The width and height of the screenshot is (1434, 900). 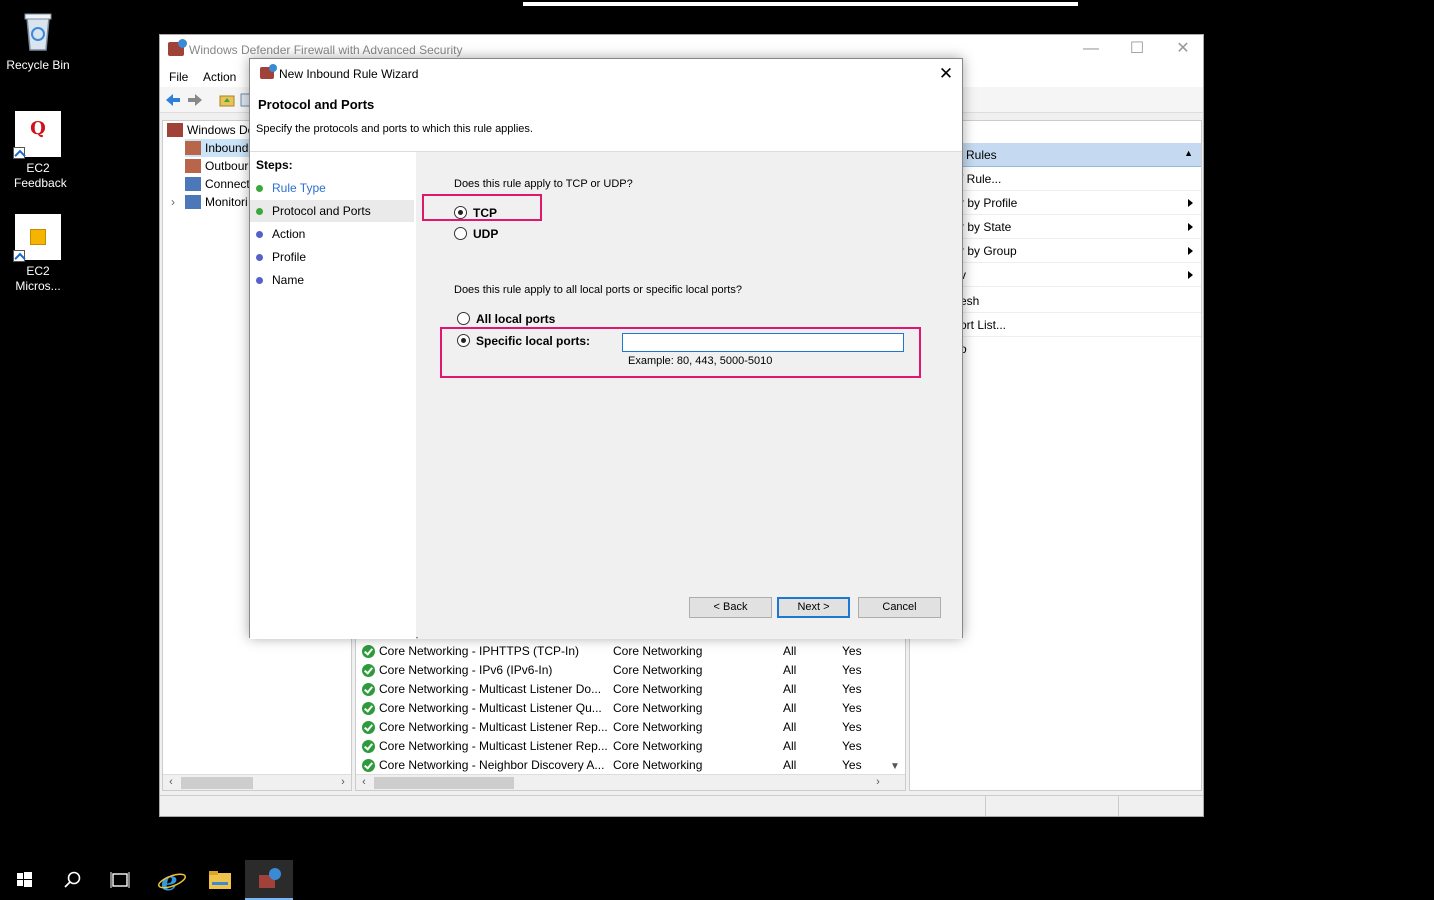 I want to click on windows-logo-icon, so click(x=24, y=879).